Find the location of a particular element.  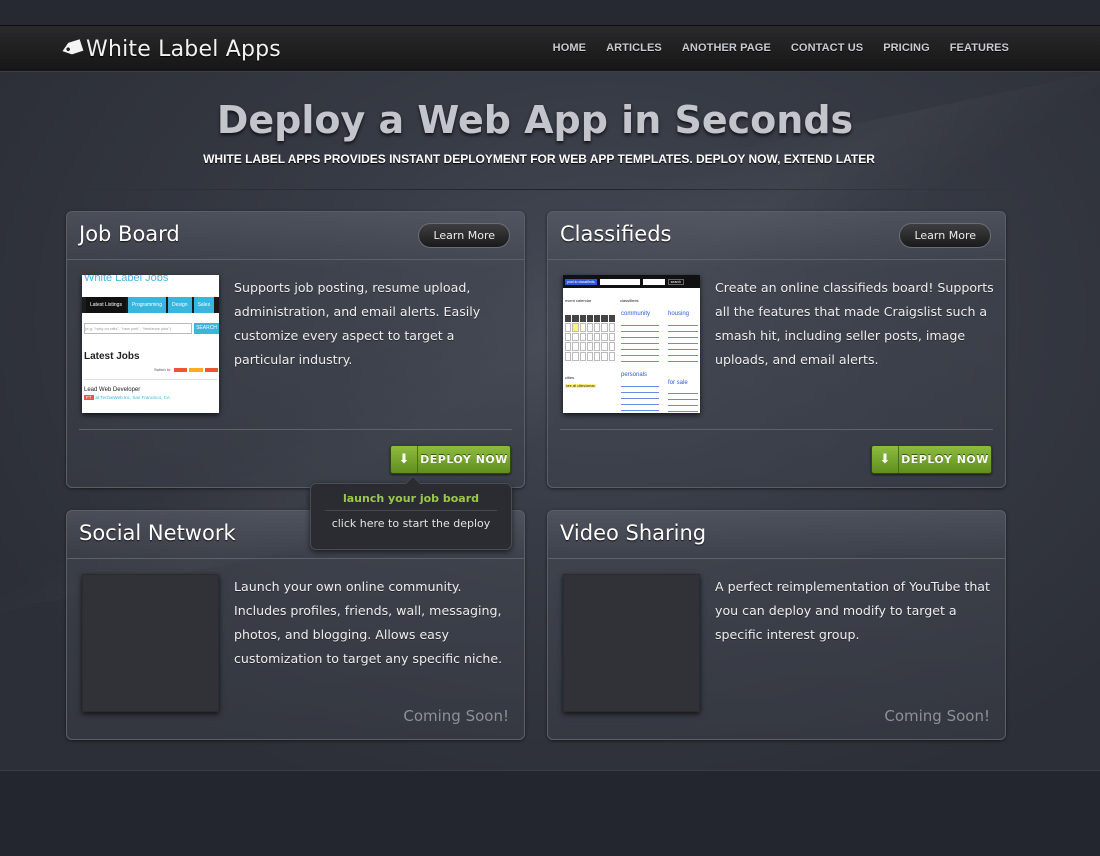

thumb-col-title: classifieds is located at coordinates (629, 300).